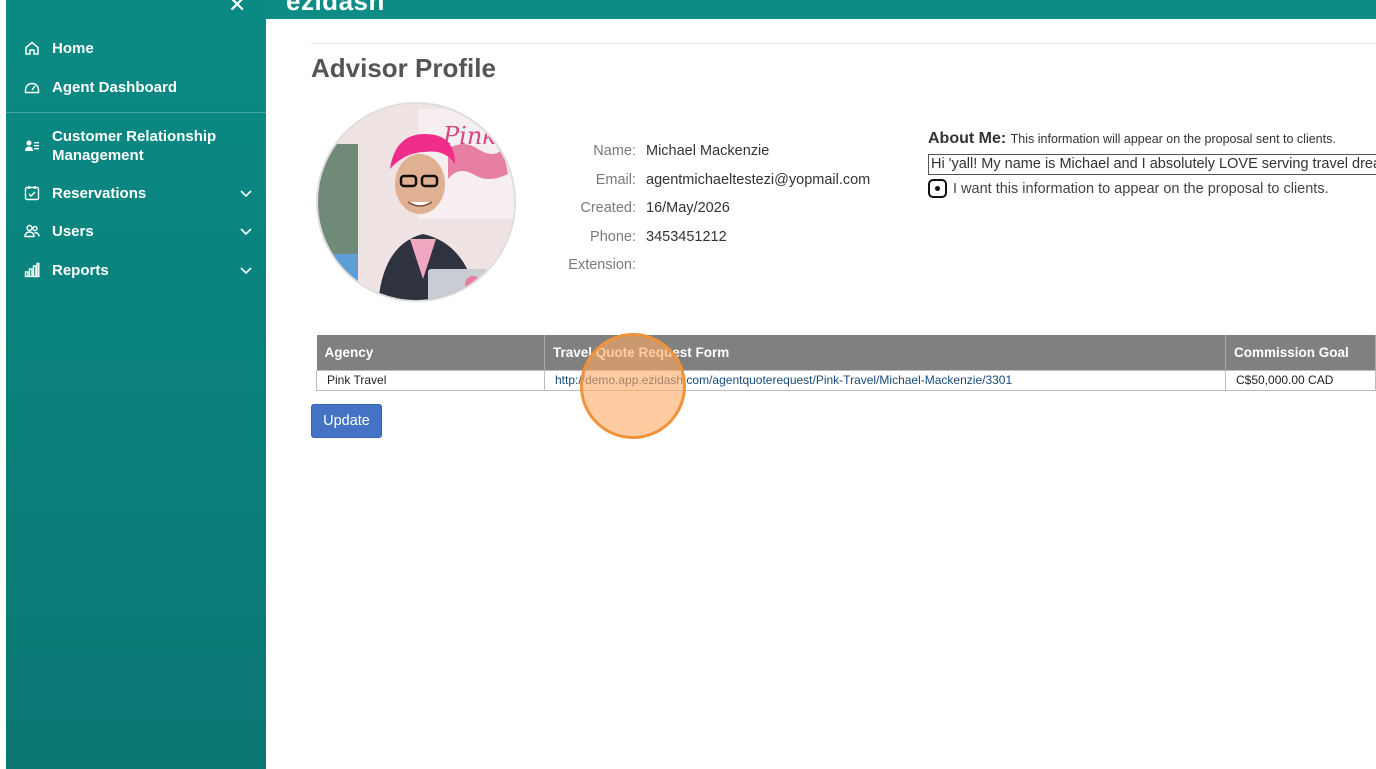  Describe the element at coordinates (99, 193) in the screenshot. I see `sidebar-item-label: Reservations` at that location.